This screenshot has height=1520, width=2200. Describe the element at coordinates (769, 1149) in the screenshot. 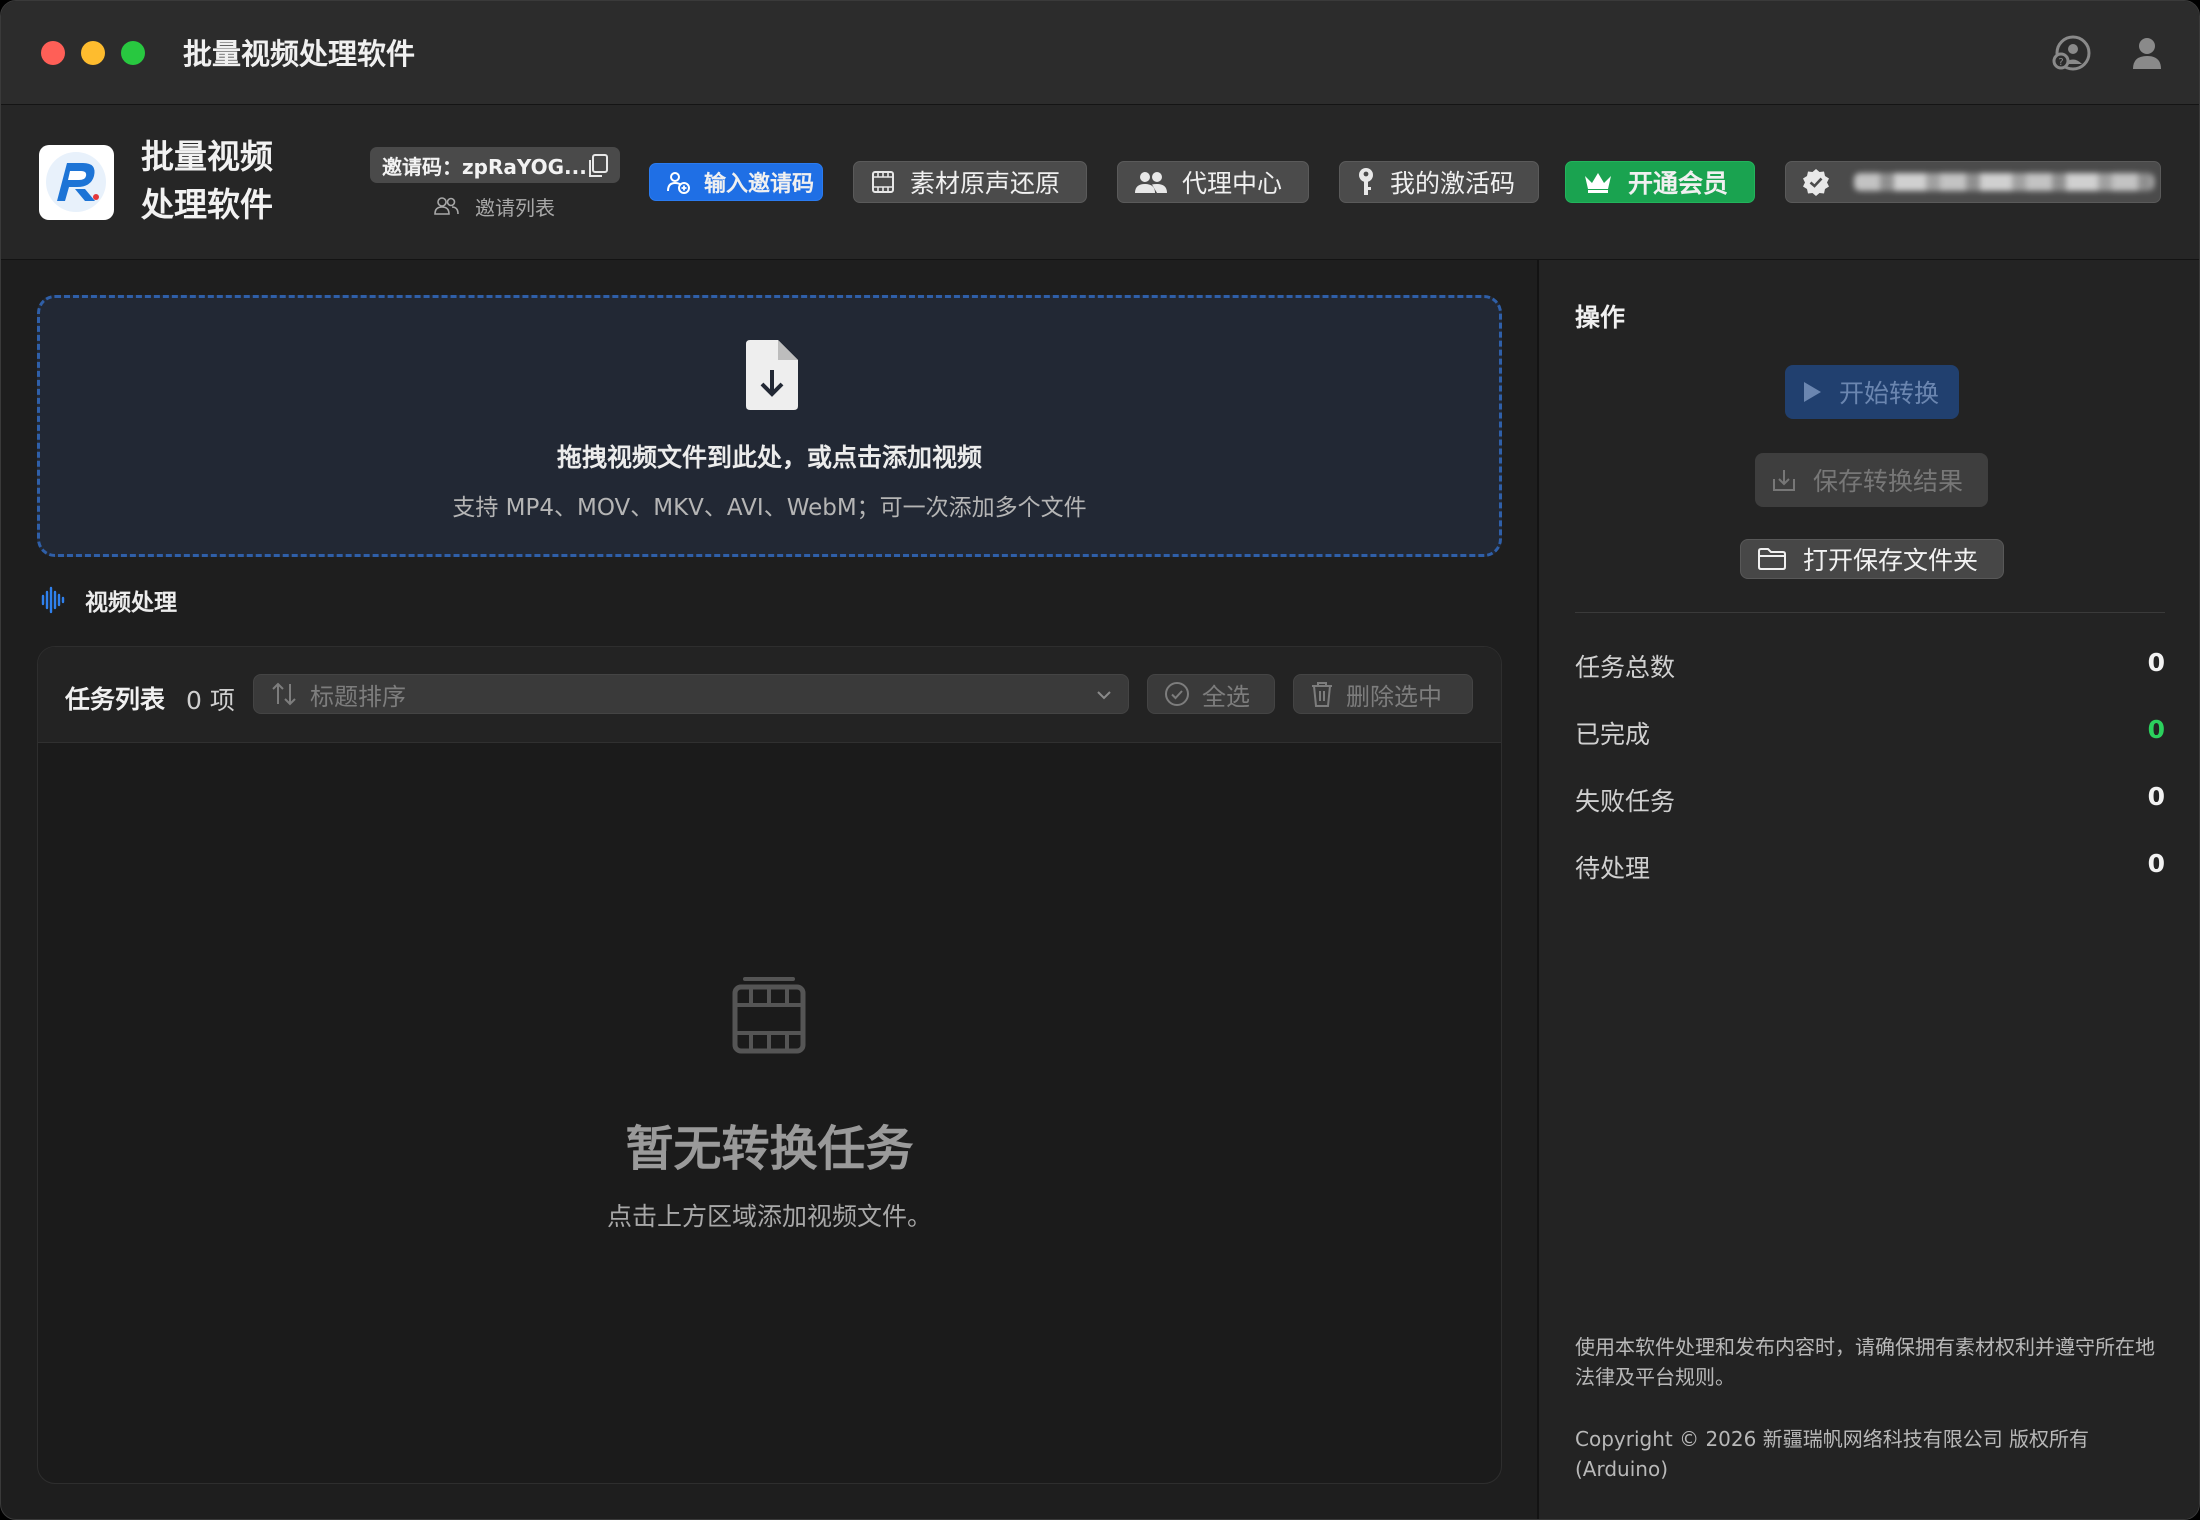

I see `empty-state-title: 暂无转换任务` at that location.